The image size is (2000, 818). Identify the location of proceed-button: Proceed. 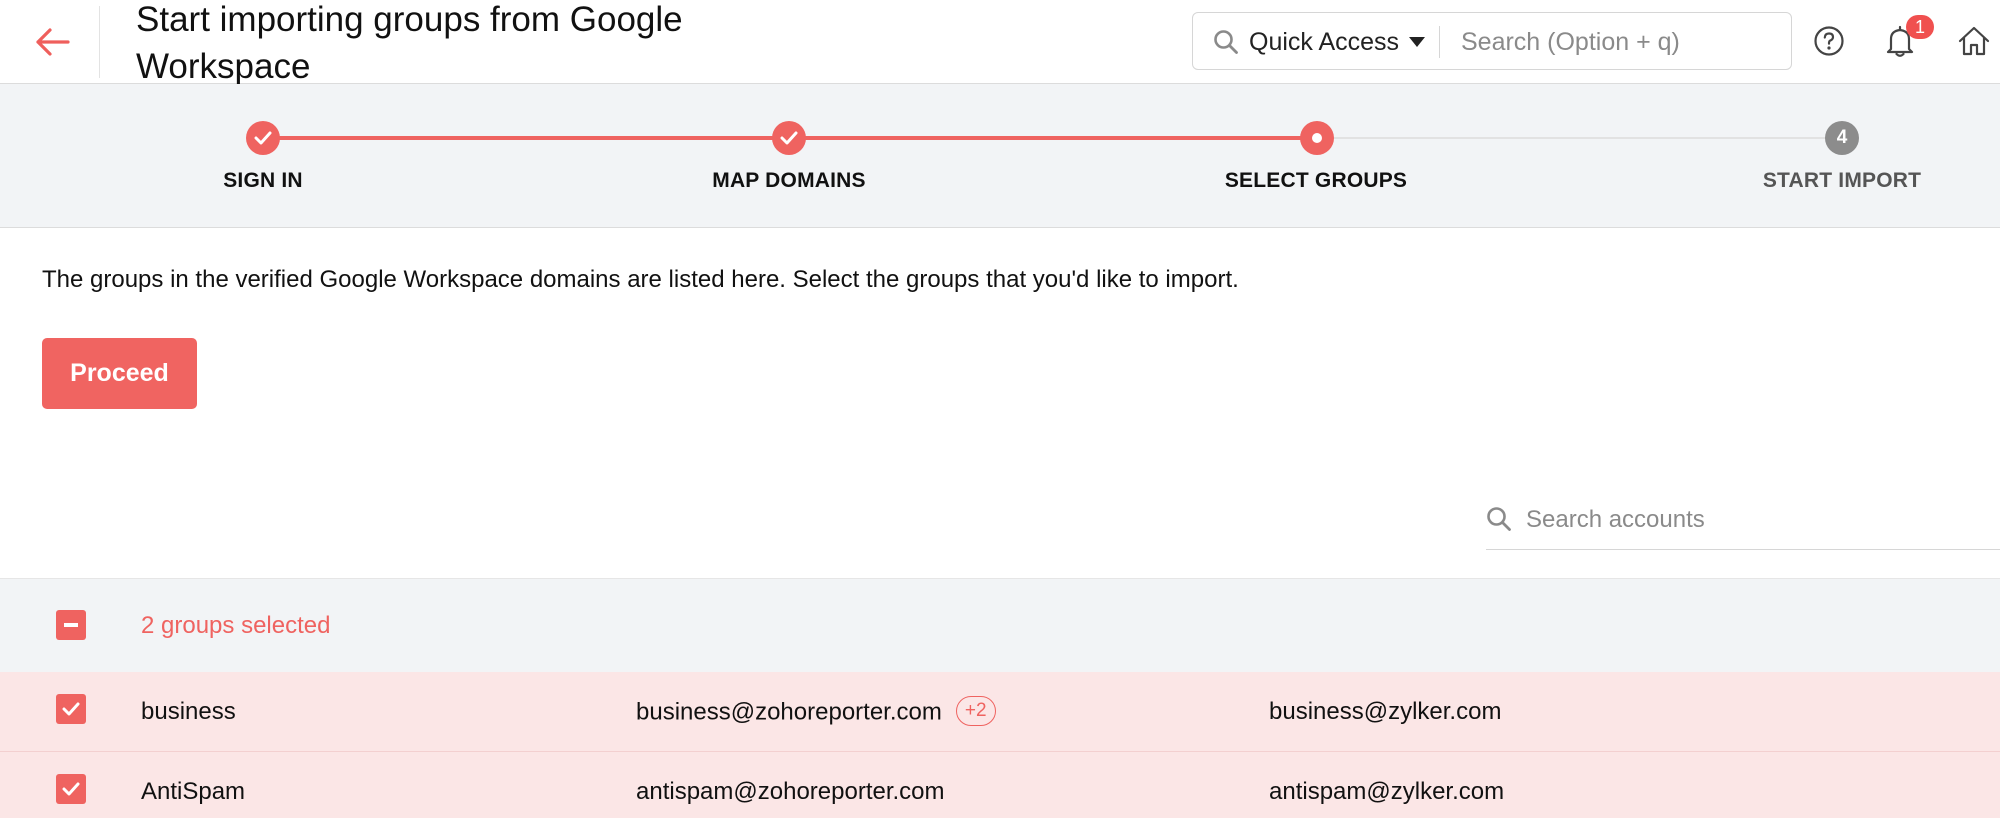
(119, 373).